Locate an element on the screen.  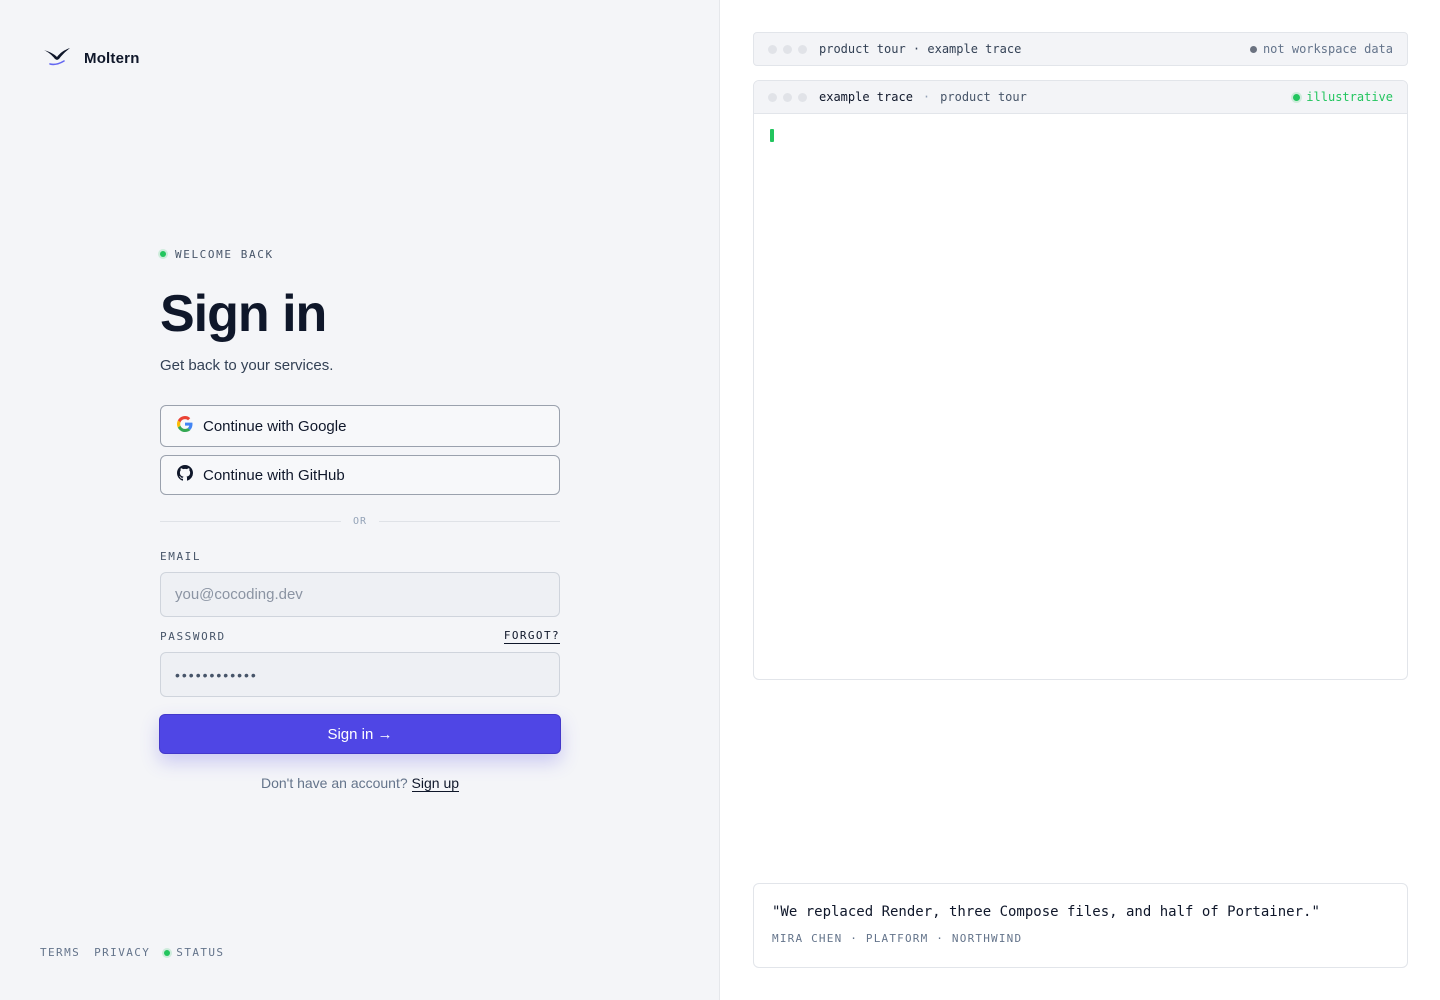
tour-bar-badge: not workspace data is located at coordinates (1321, 49).